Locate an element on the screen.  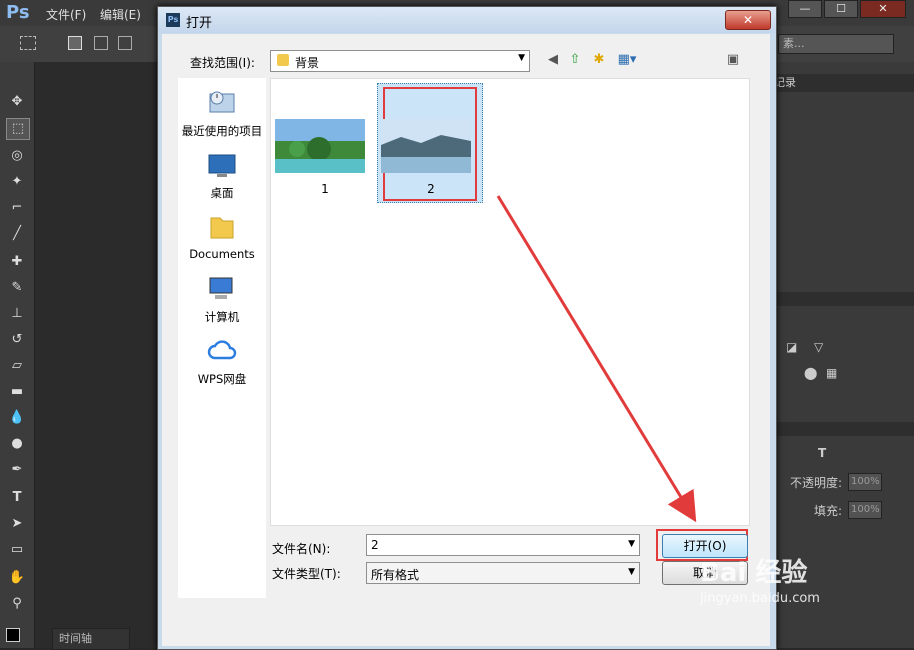
watermark-logo: Bai 经验 is located at coordinates (754, 573).